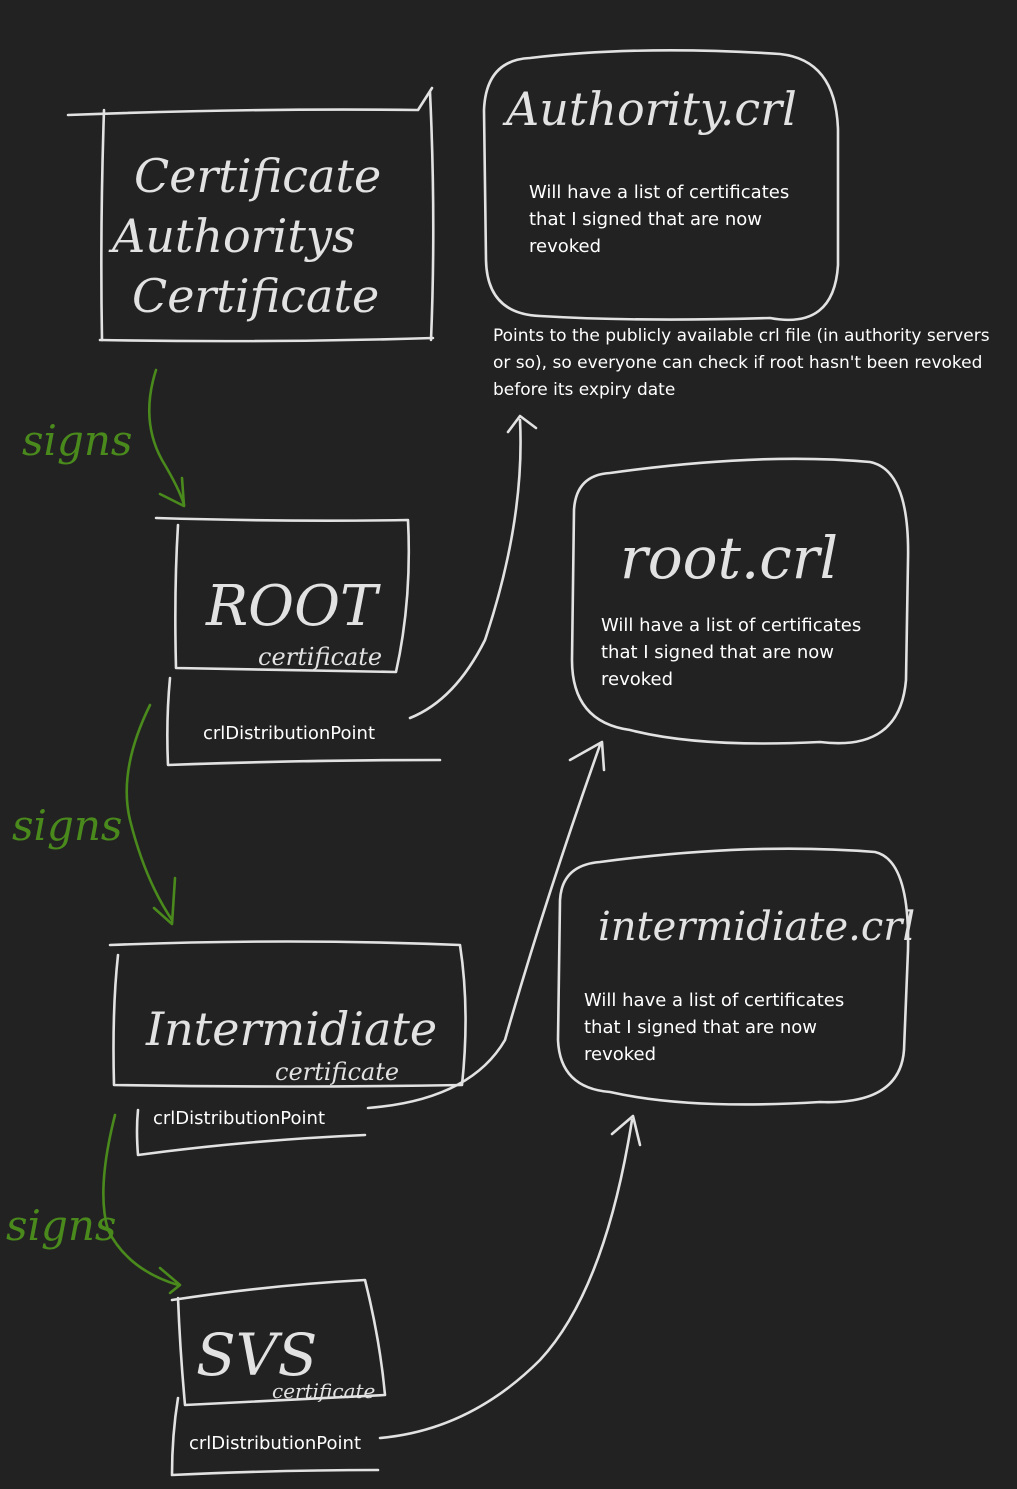 This screenshot has width=1017, height=1489. I want to click on root-crl-box: root.crl, so click(740, 601).